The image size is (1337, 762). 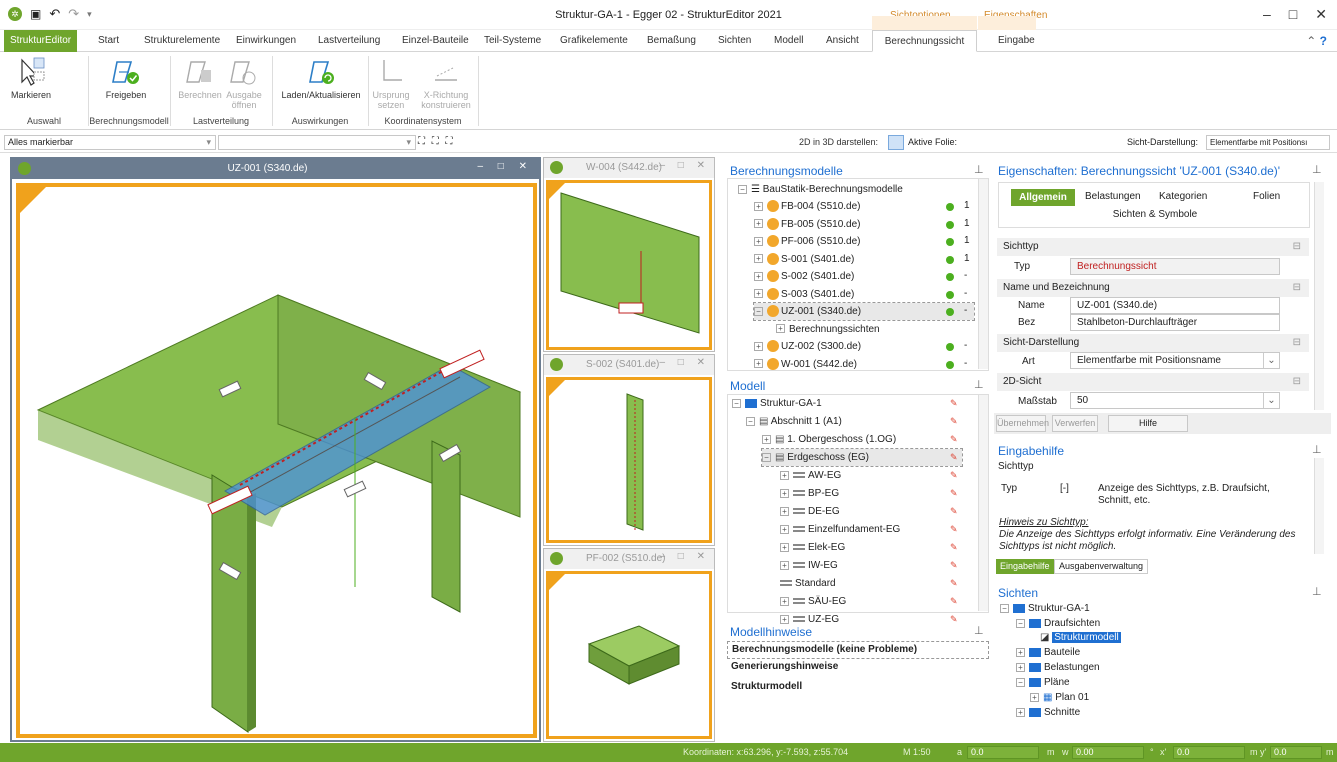 I want to click on tree-item-berechnungsmodell: + W-001 (S442.de), so click(x=864, y=364).